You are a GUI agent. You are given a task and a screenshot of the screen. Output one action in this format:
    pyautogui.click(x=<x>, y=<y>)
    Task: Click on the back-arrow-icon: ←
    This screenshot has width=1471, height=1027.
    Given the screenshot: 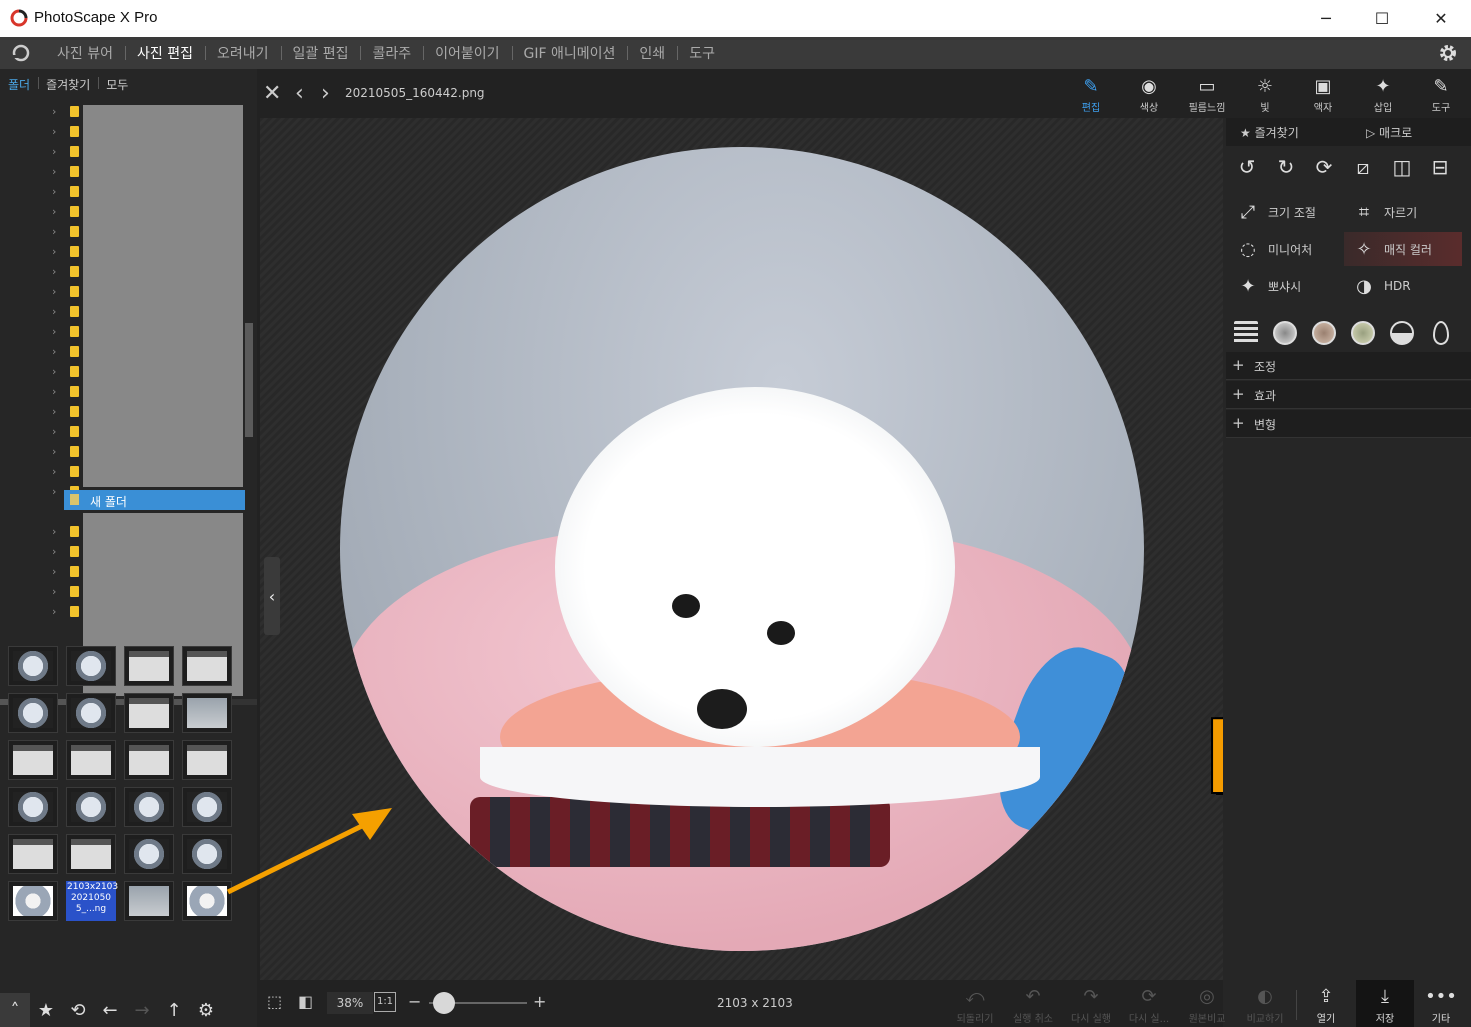 What is the action you would take?
    pyautogui.click(x=110, y=1010)
    